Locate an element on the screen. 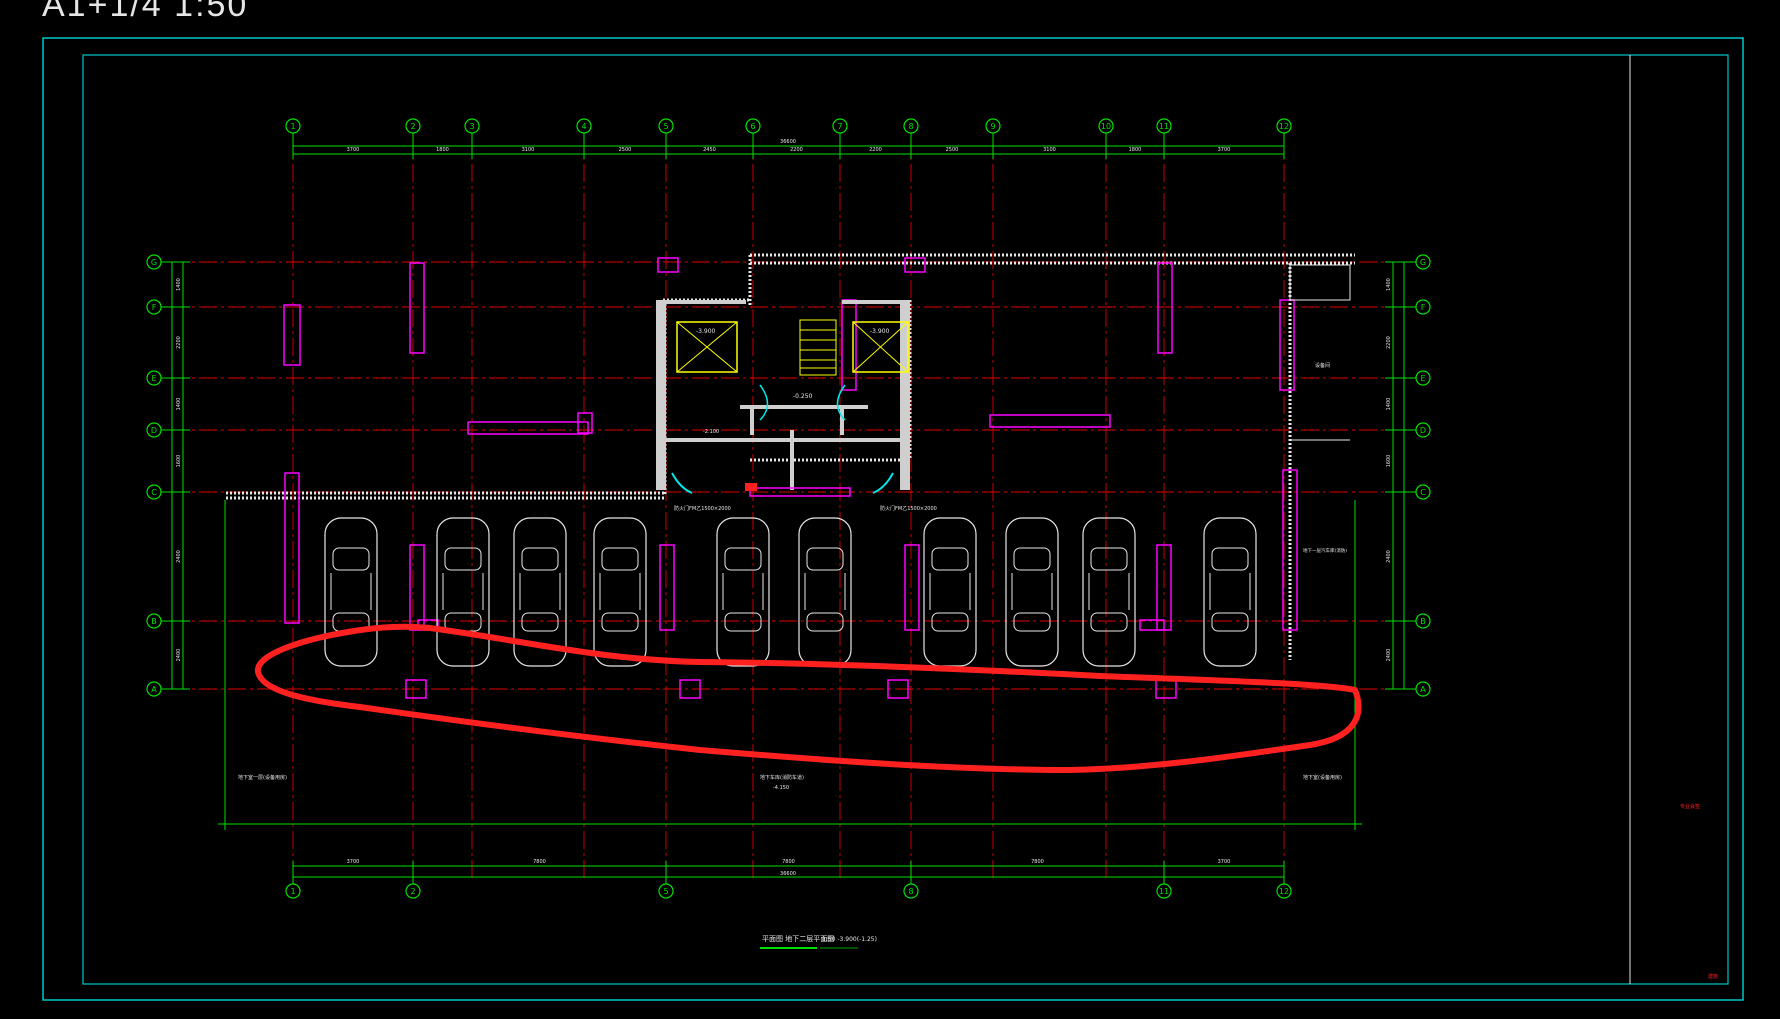  axis-bubble-bottom-label: 5 is located at coordinates (665, 891).